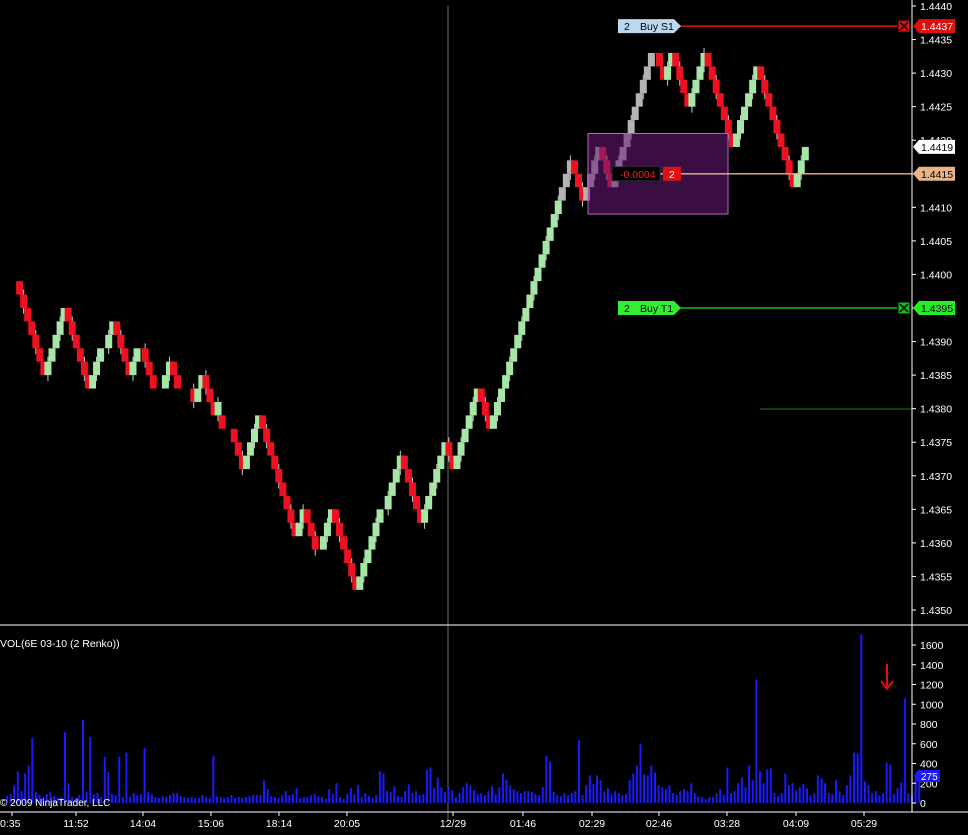 The width and height of the screenshot is (968, 835). Describe the element at coordinates (936, 275) in the screenshot. I see `price-tick-label: 1.4400` at that location.